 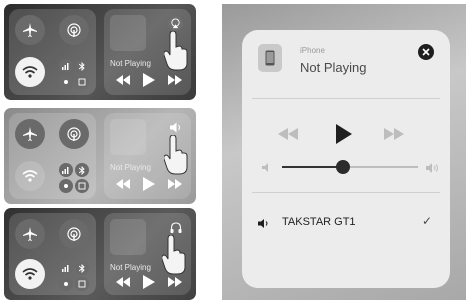 What do you see at coordinates (319, 222) in the screenshot?
I see `output-device-name: TAKSTAR GT1` at bounding box center [319, 222].